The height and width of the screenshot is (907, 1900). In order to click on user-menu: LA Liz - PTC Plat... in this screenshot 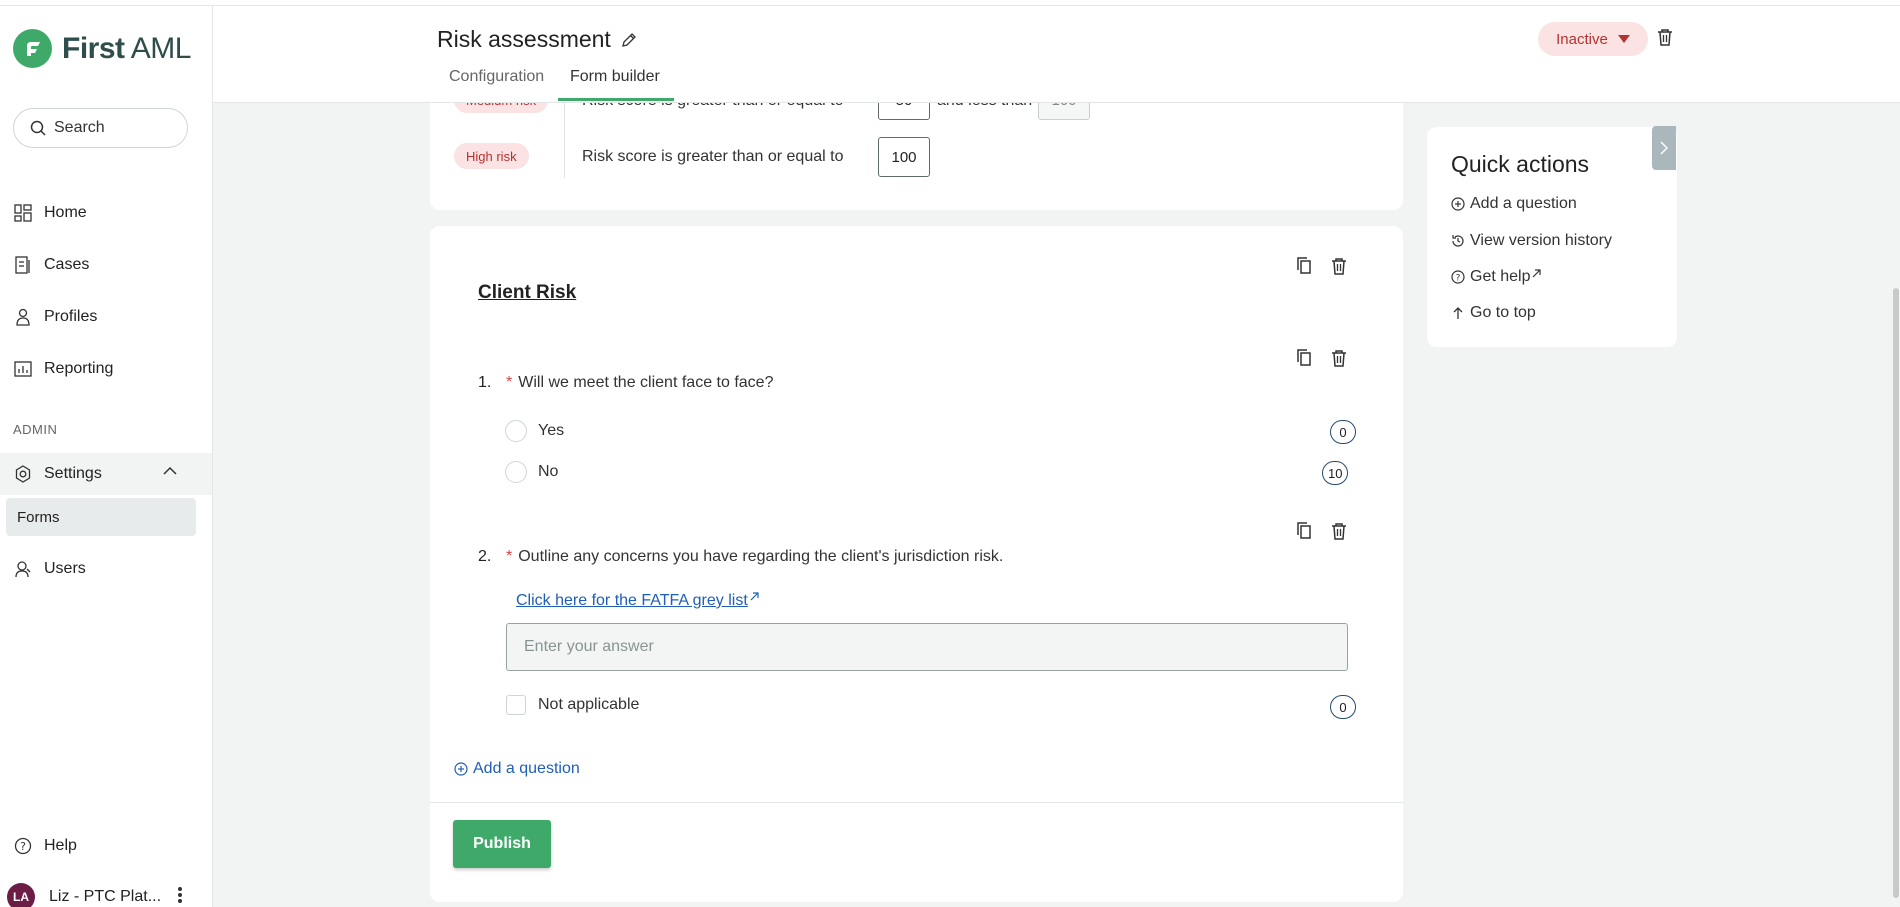, I will do `click(84, 895)`.